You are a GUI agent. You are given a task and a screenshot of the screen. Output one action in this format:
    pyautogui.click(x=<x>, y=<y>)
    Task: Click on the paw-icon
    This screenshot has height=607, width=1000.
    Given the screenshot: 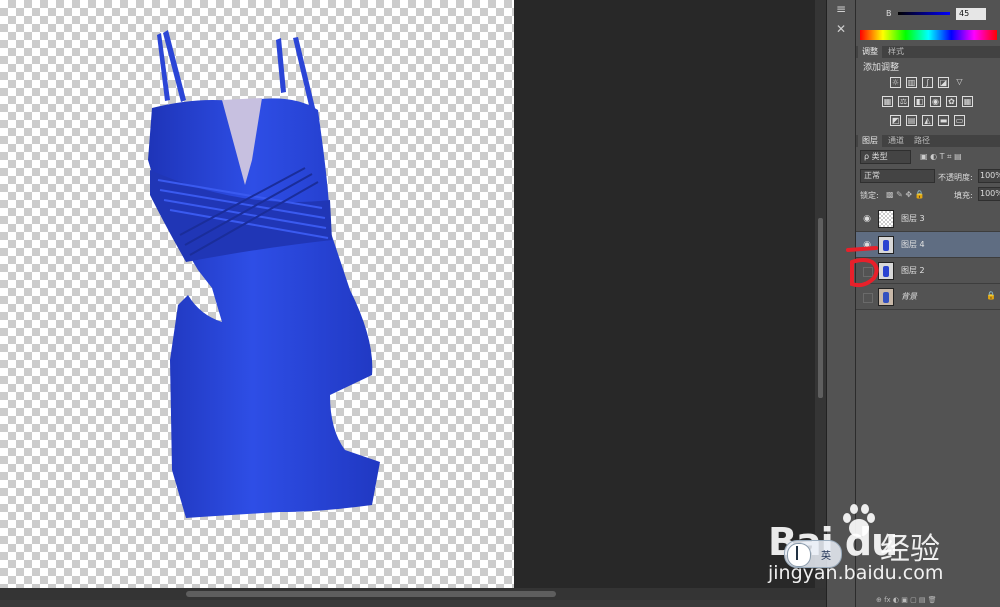 What is the action you would take?
    pyautogui.click(x=859, y=520)
    